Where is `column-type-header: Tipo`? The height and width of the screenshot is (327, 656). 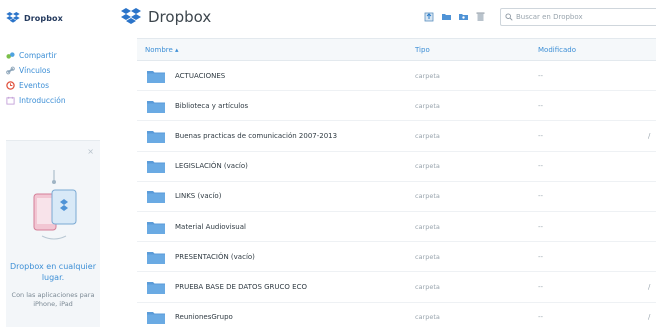
column-type-header: Tipo is located at coordinates (476, 50).